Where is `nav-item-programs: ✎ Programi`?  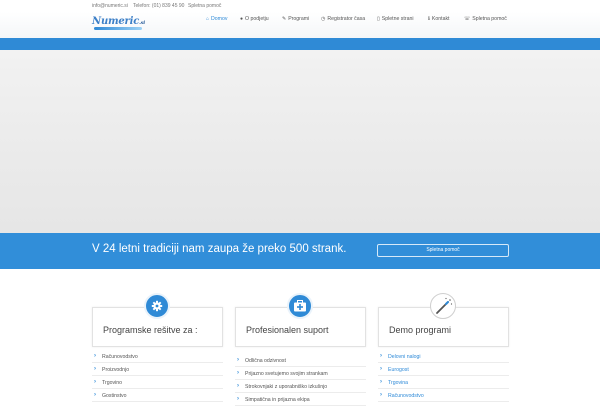
nav-item-programs: ✎ Programi is located at coordinates (295, 19).